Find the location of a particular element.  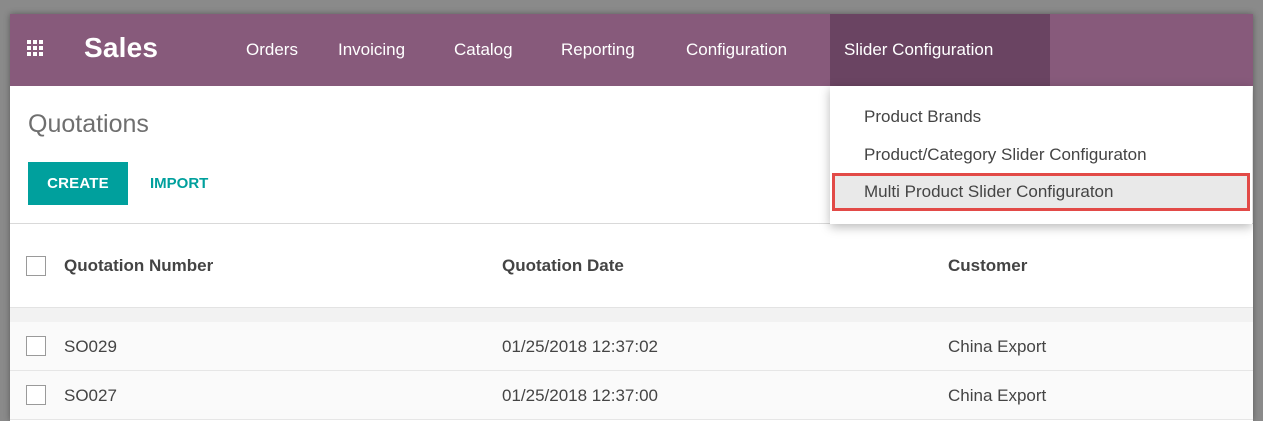

table-header-spacer is located at coordinates (631, 315).